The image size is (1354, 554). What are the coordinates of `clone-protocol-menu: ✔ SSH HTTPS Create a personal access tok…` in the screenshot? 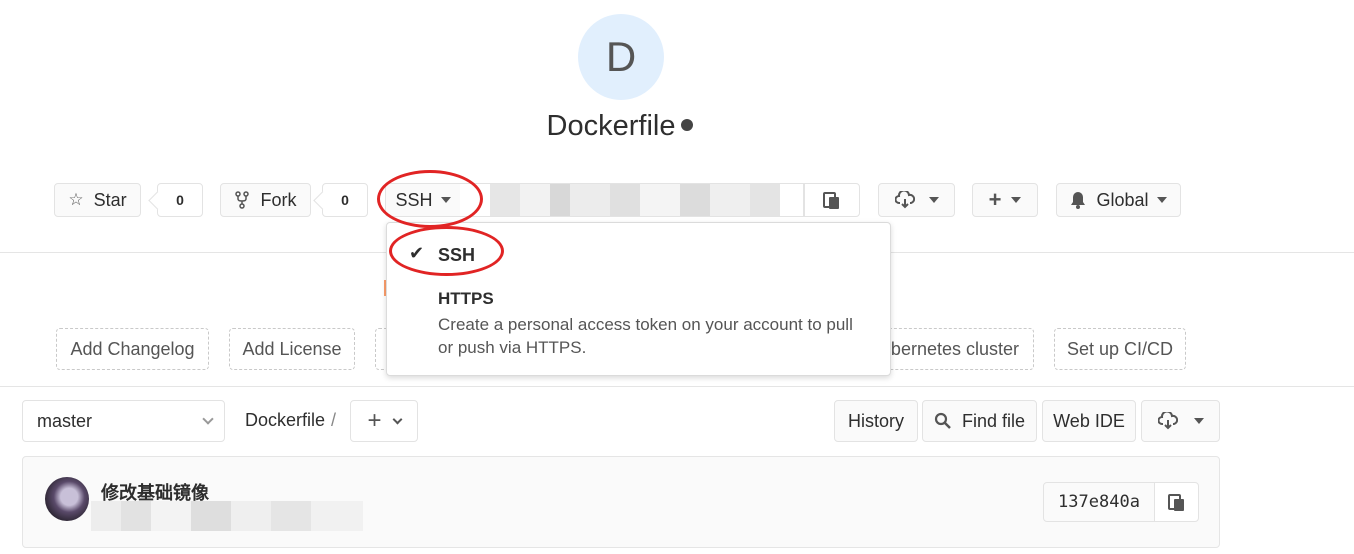 It's located at (638, 299).